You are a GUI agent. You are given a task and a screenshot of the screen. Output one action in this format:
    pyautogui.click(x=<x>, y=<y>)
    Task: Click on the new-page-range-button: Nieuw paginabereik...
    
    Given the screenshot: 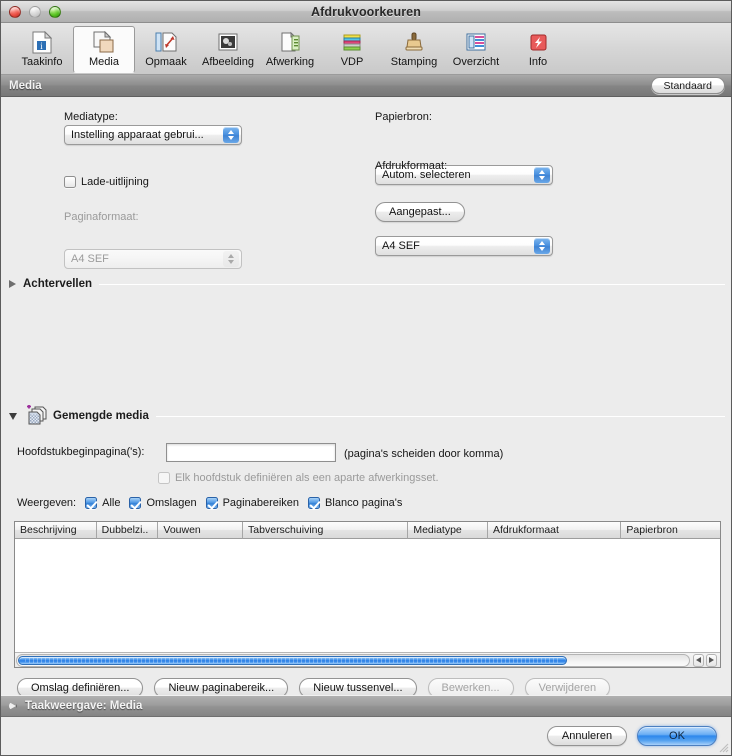 What is the action you would take?
    pyautogui.click(x=221, y=686)
    